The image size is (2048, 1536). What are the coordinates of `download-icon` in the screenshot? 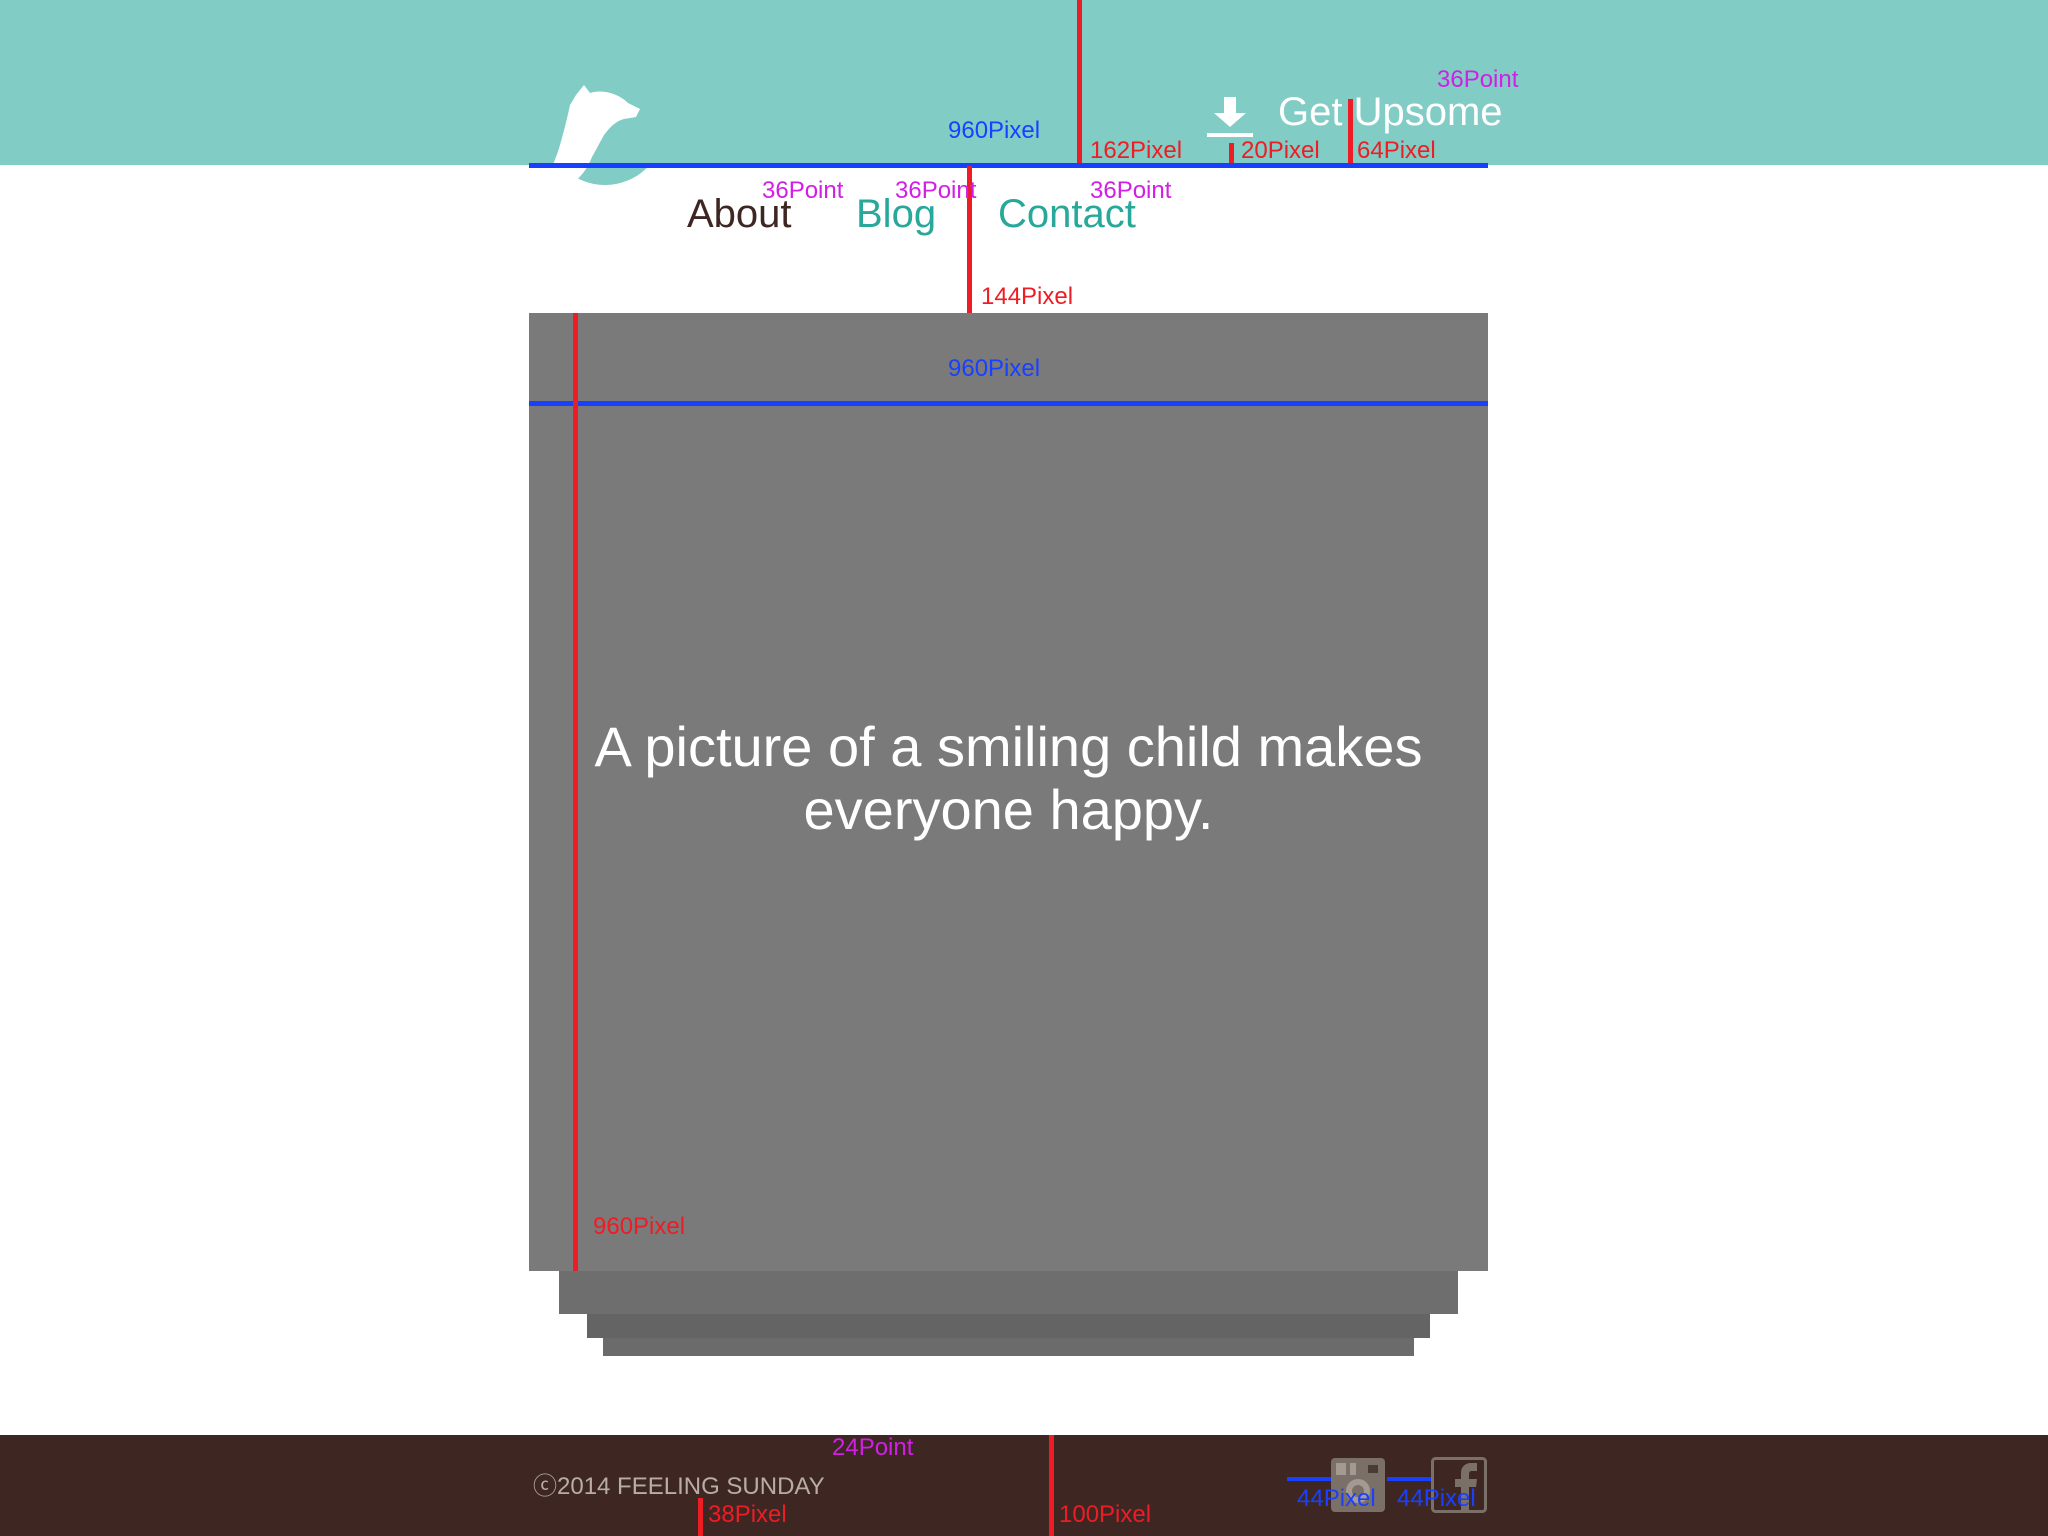 It's located at (1230, 117).